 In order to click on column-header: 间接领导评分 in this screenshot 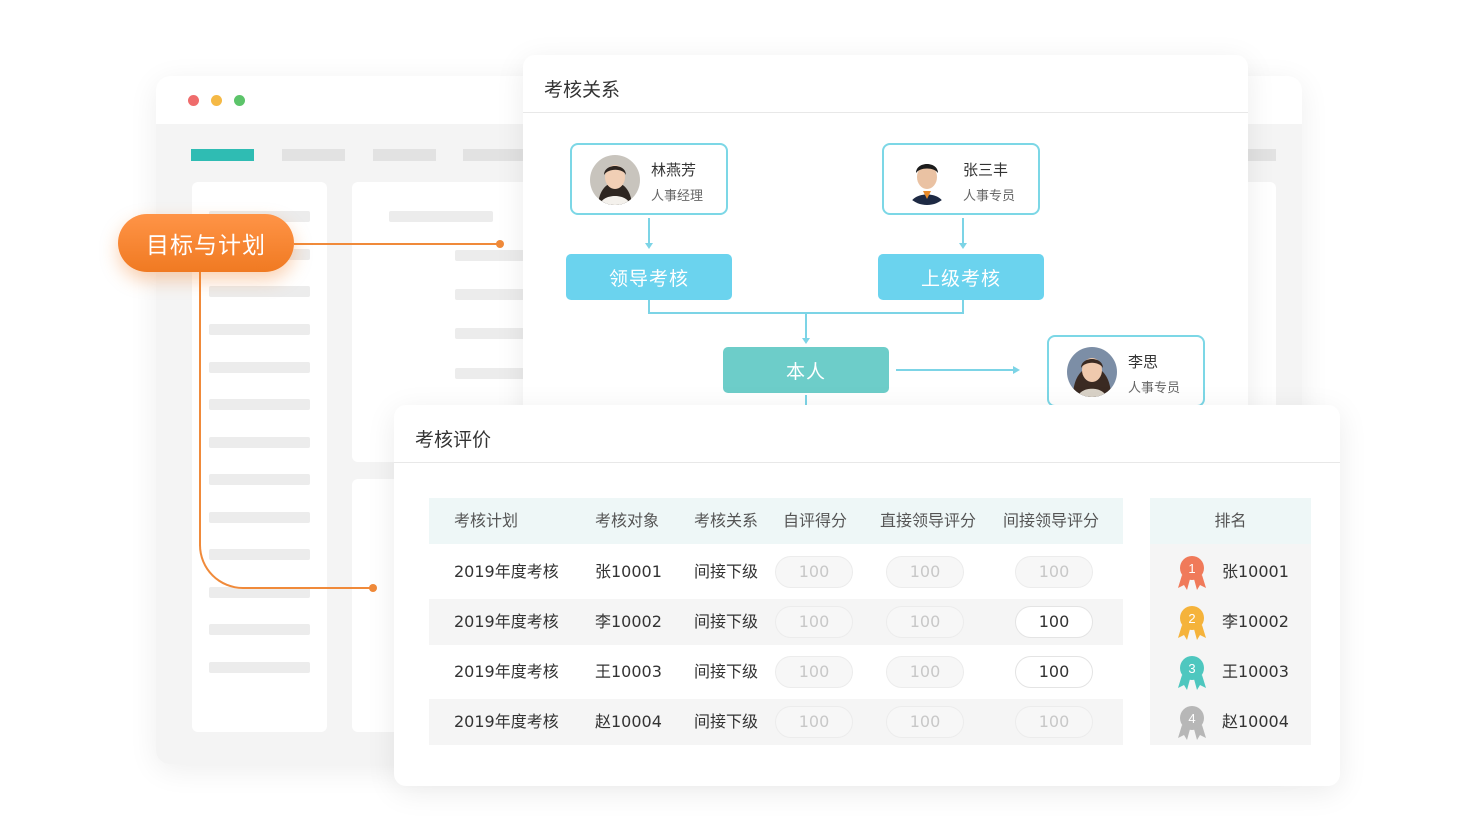, I will do `click(1051, 520)`.